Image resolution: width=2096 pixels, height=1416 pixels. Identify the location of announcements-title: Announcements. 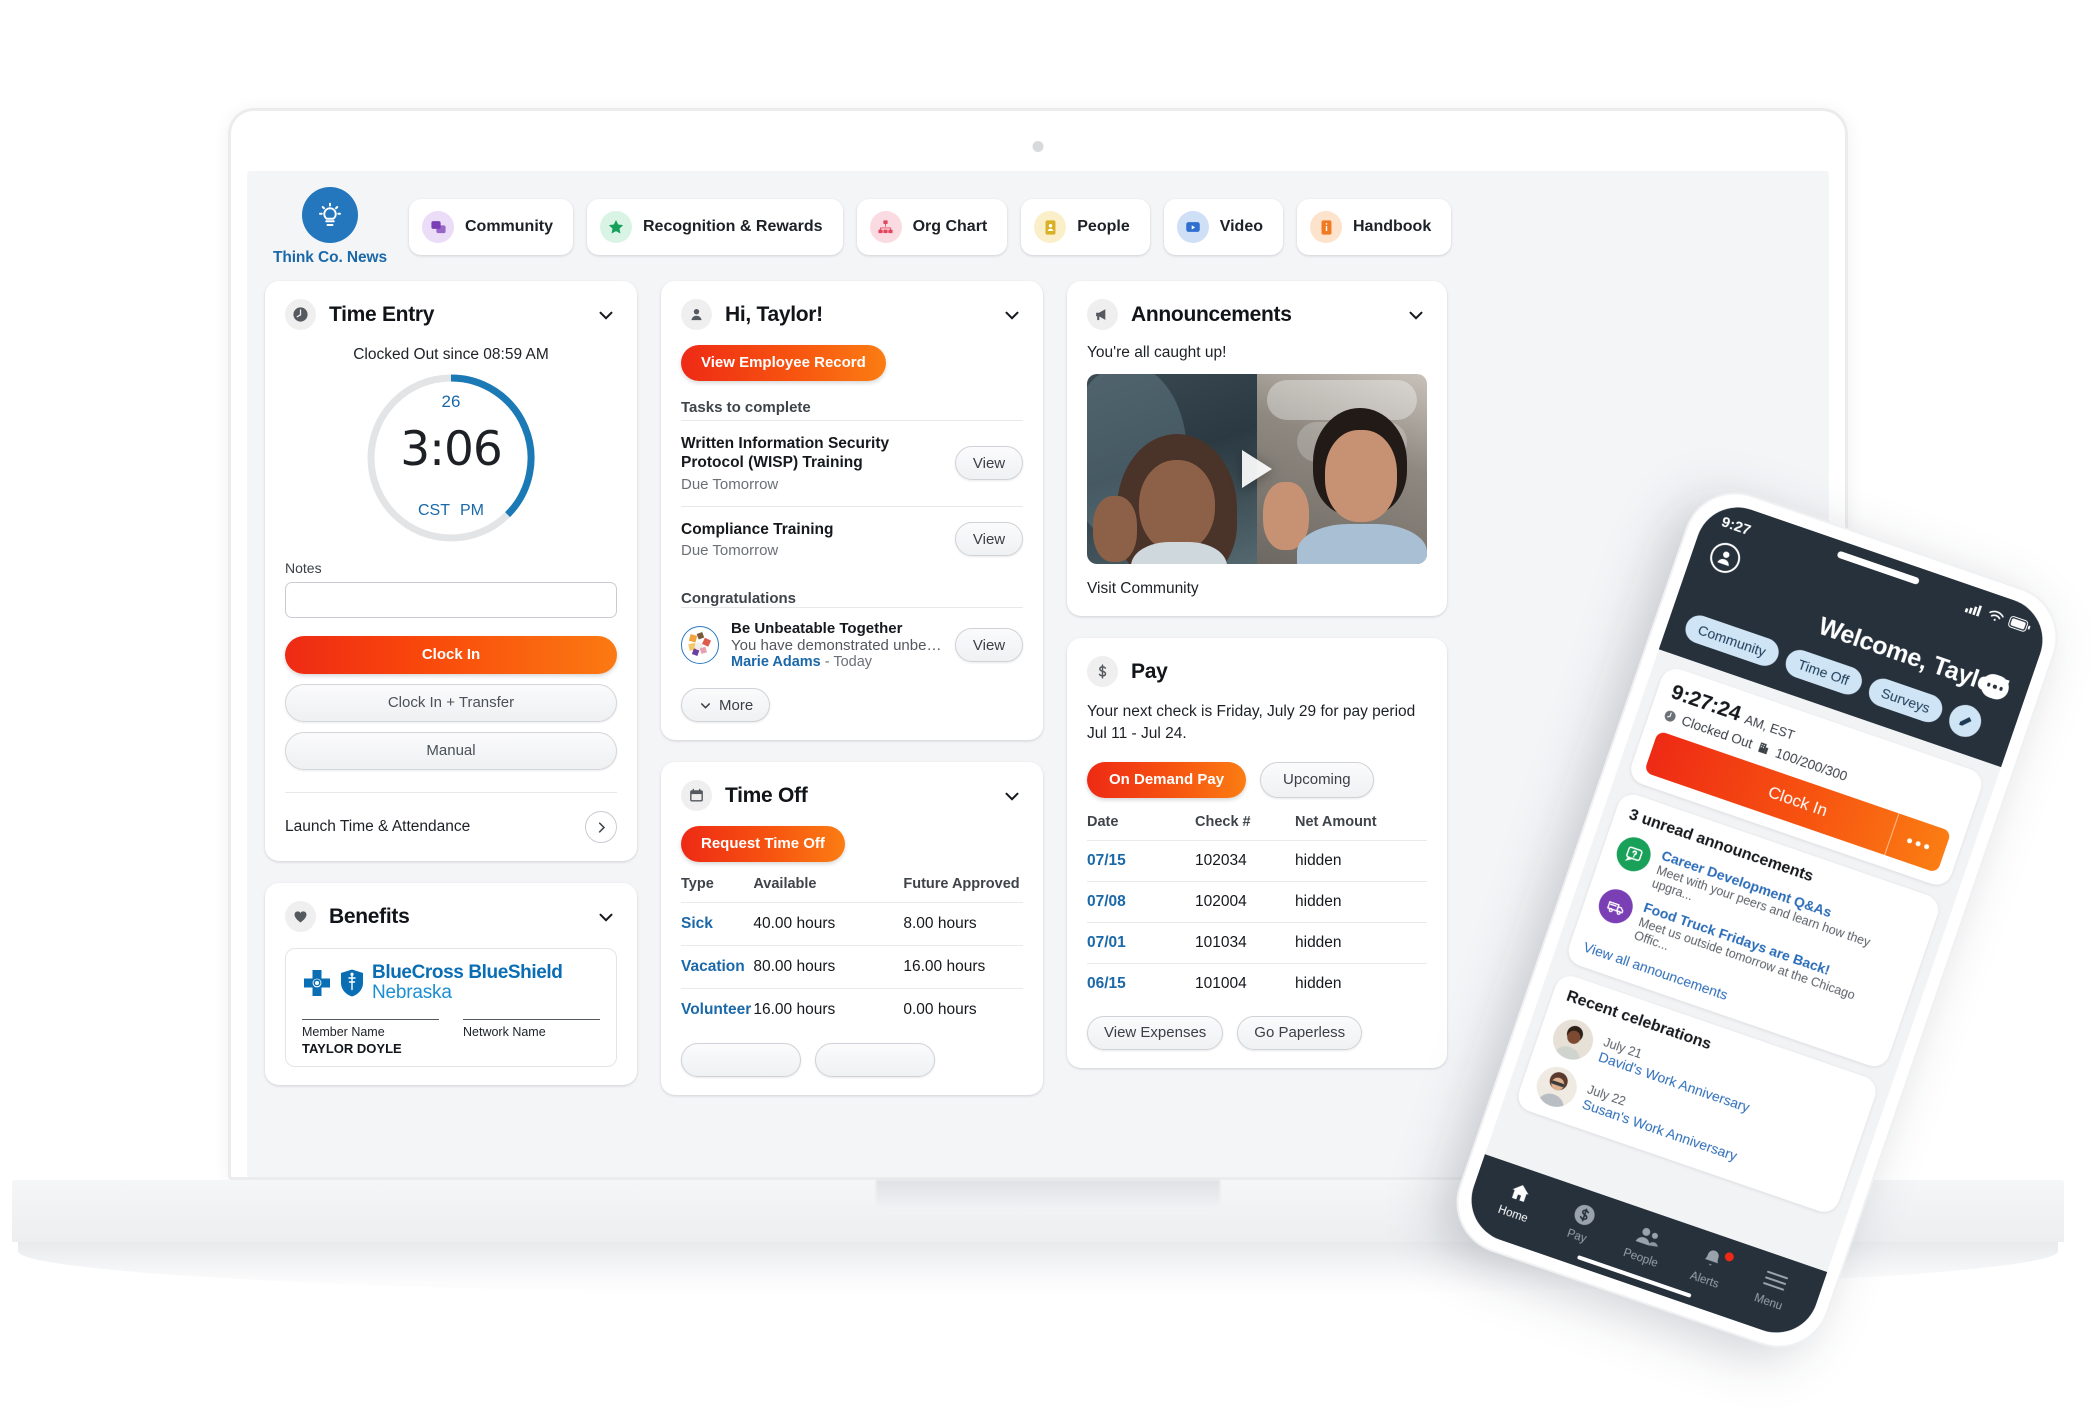
(1211, 314).